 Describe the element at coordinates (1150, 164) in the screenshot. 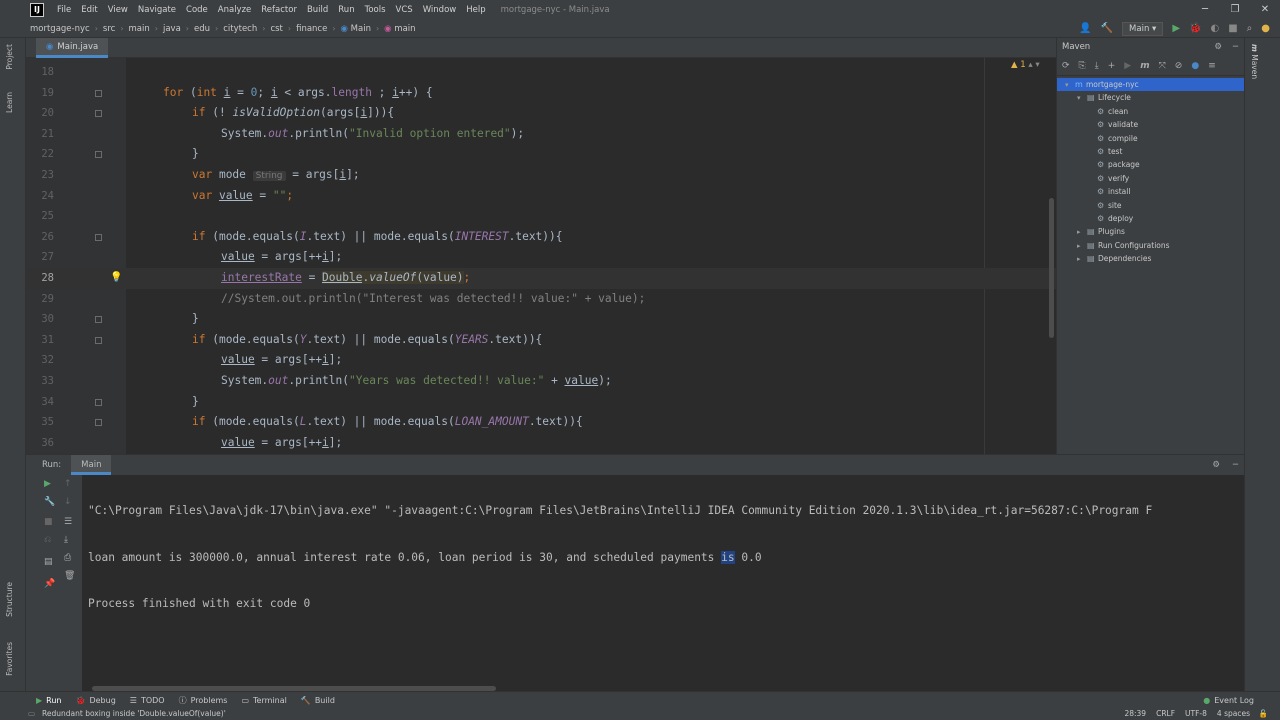

I see `maven-goal-package: ⚙ package` at that location.